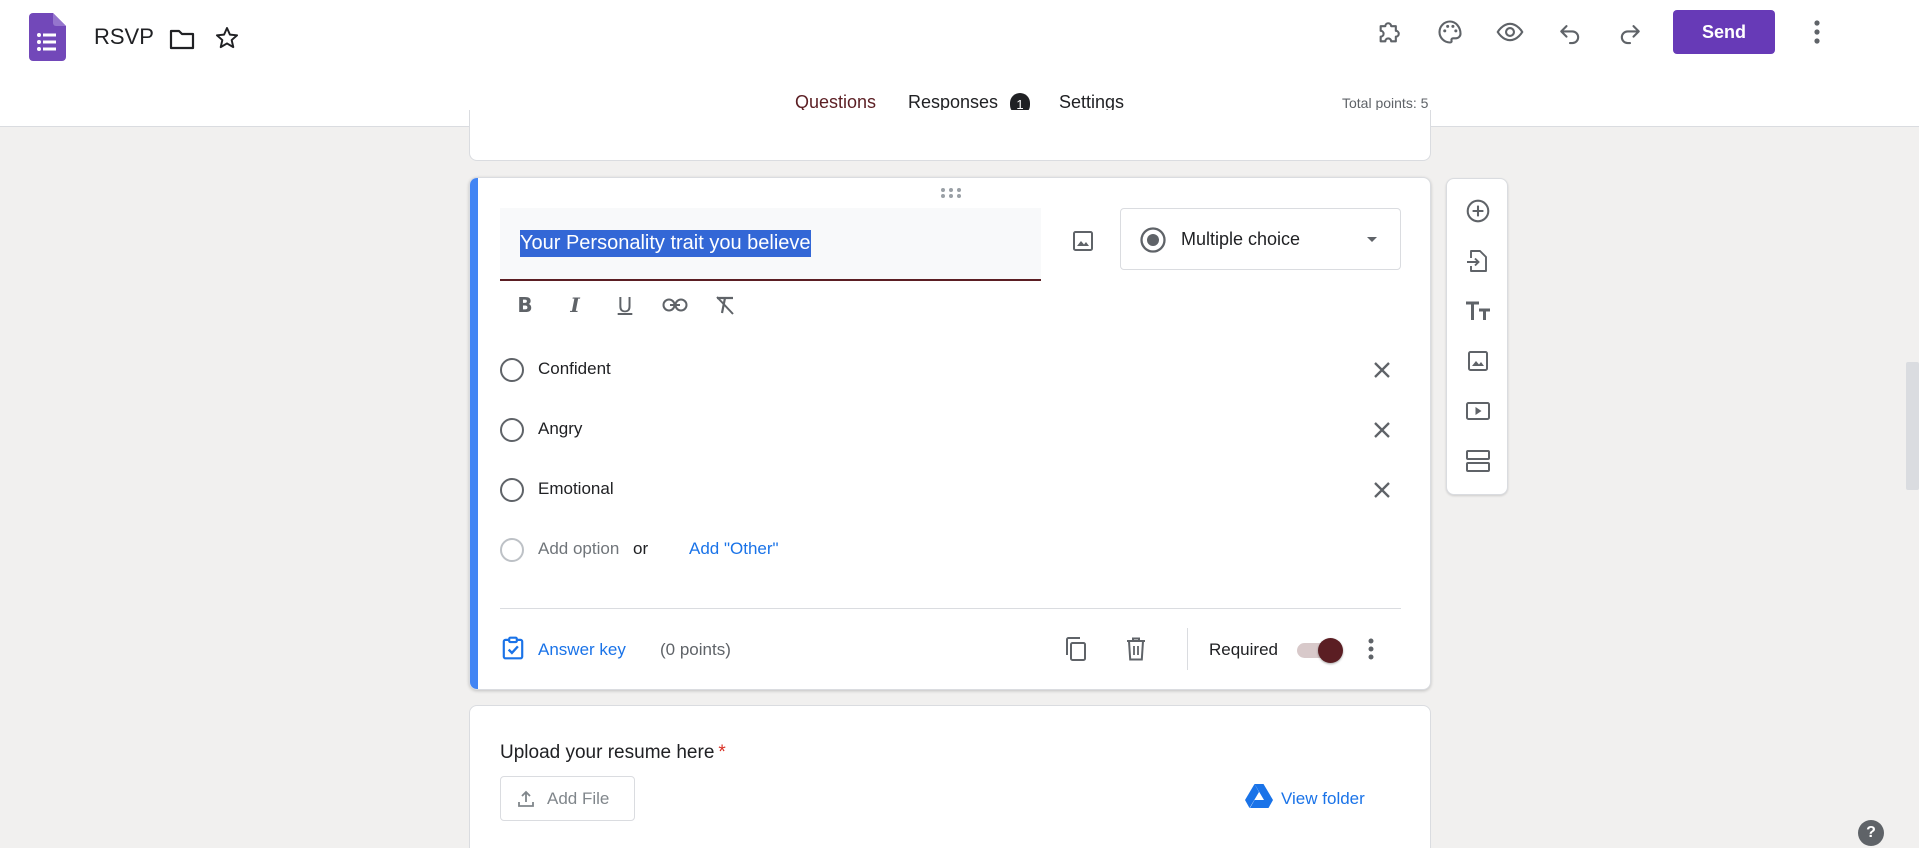 The image size is (1919, 848). I want to click on previous-question-card, so click(950, 135).